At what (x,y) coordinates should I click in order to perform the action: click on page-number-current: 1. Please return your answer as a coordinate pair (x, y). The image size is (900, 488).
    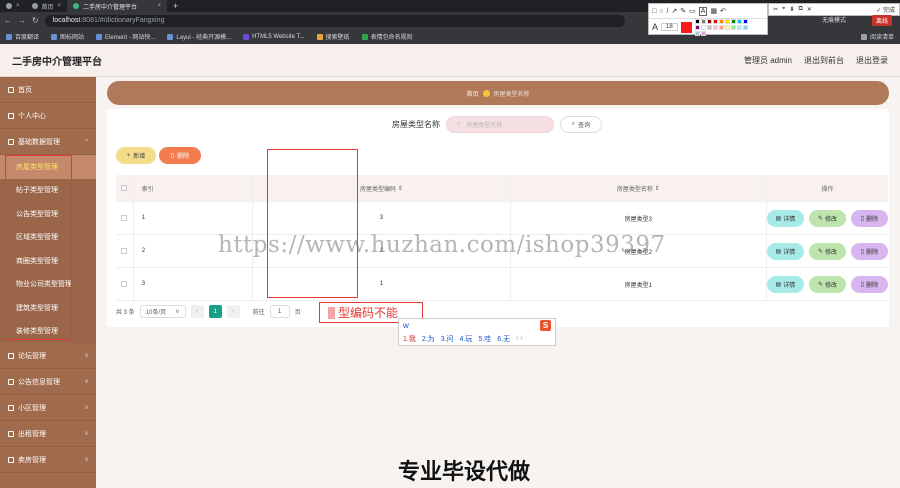
    Looking at the image, I should click on (215, 311).